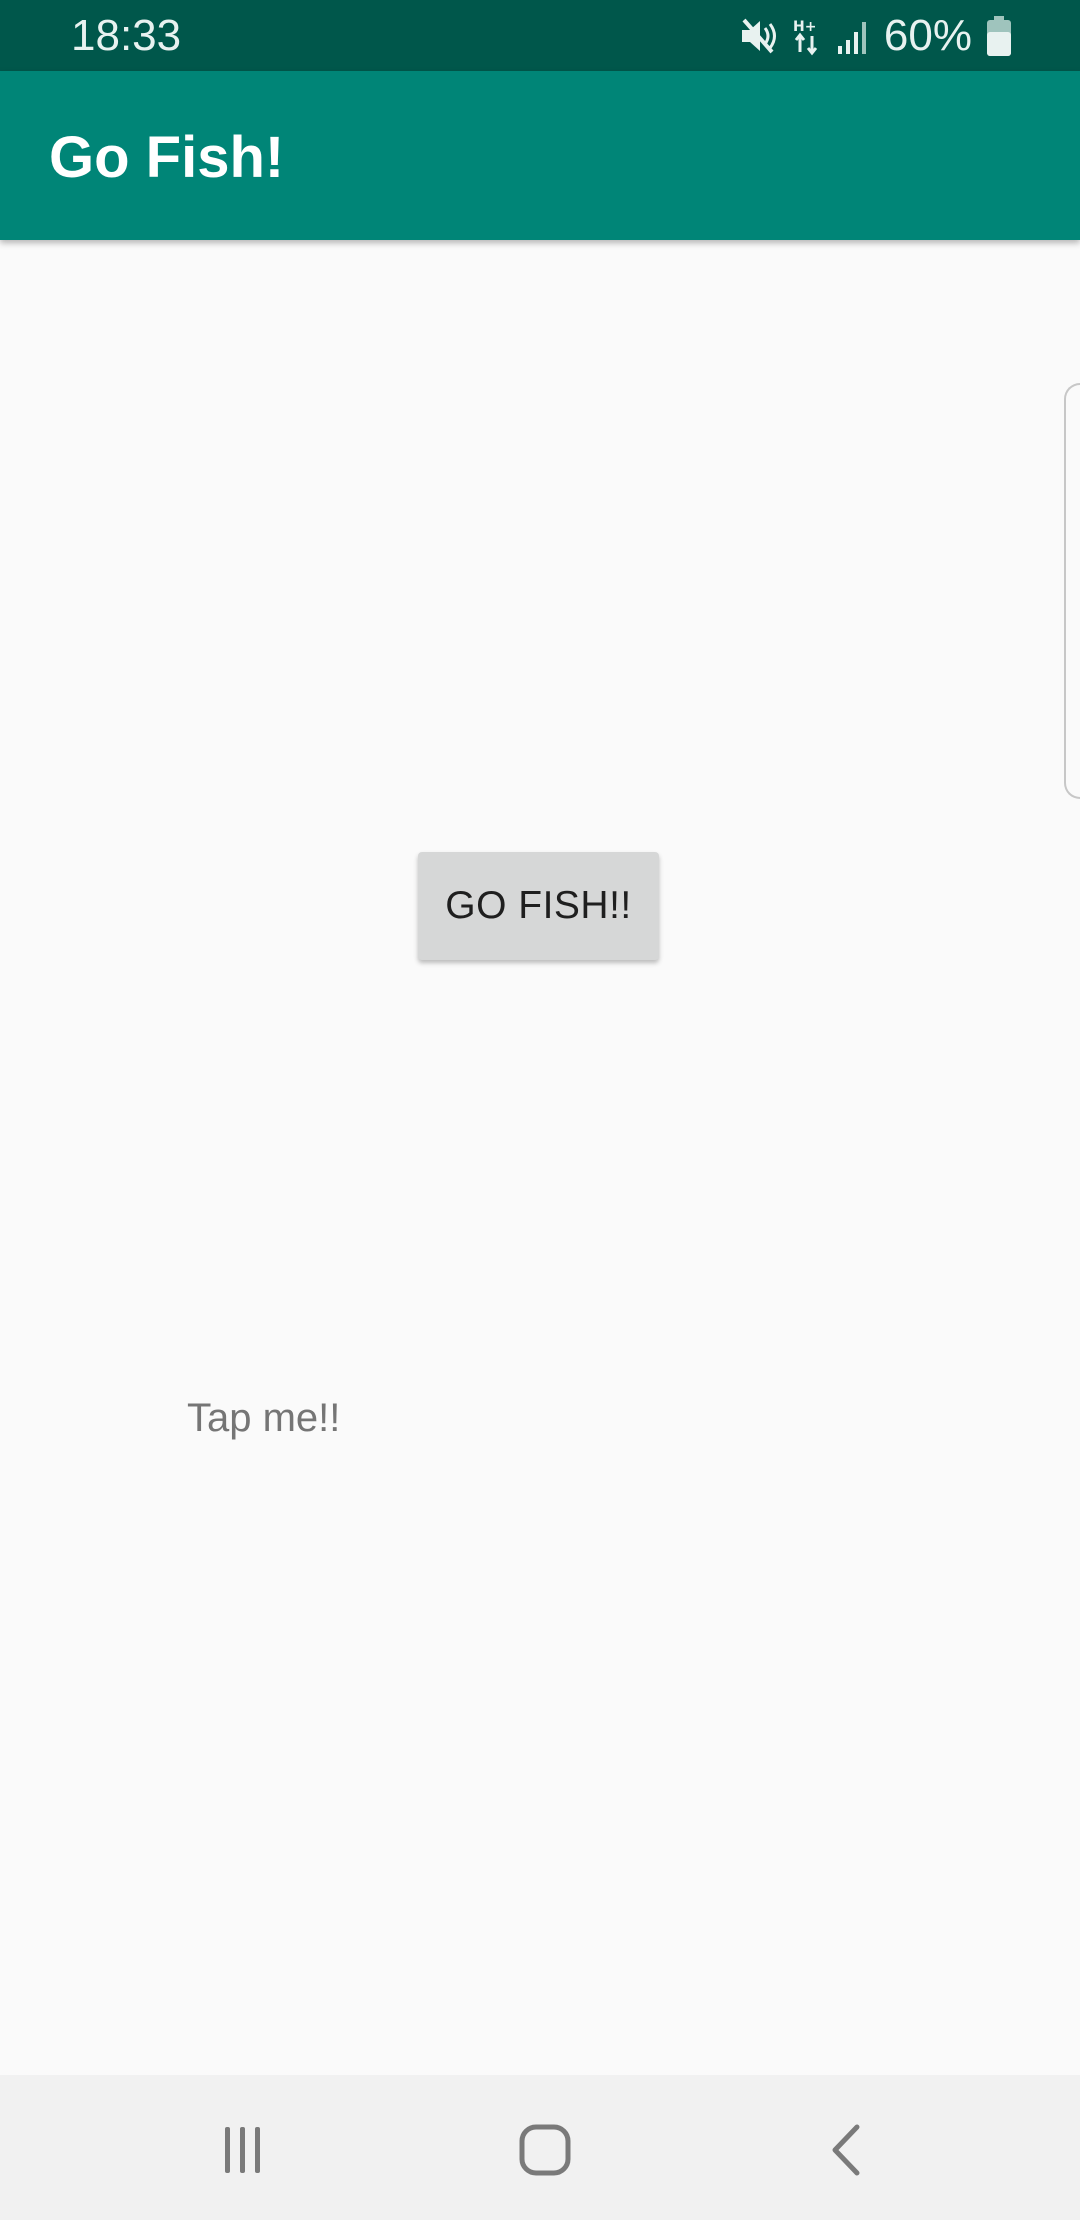  What do you see at coordinates (758, 36) in the screenshot?
I see `mute-icon` at bounding box center [758, 36].